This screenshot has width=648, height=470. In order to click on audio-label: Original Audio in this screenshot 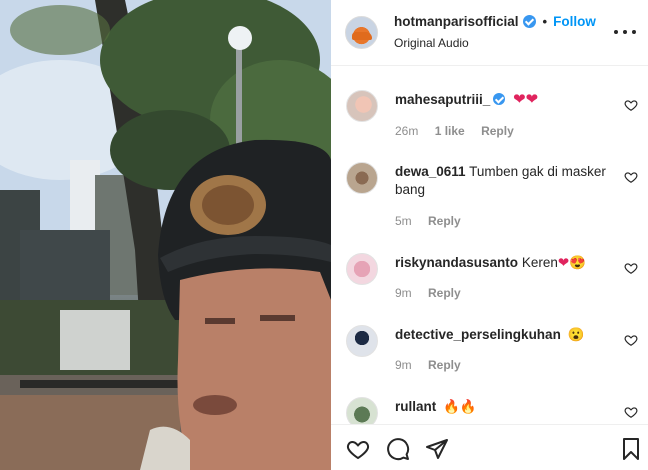, I will do `click(431, 43)`.